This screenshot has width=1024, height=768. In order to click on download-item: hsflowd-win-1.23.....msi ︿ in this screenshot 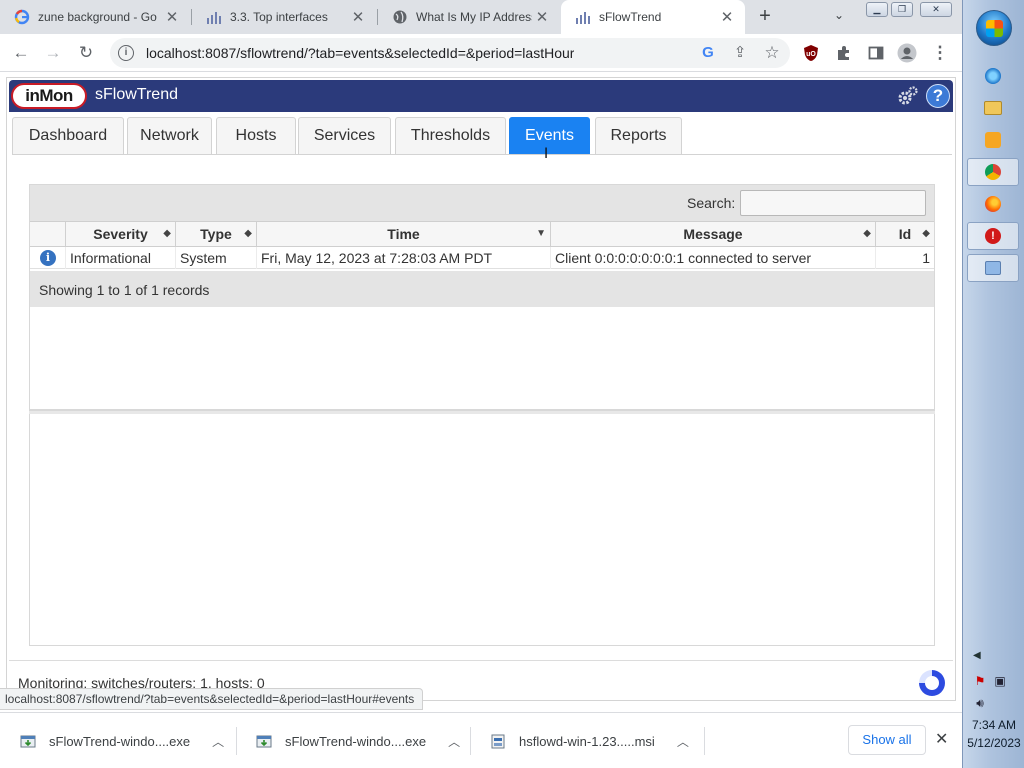, I will do `click(587, 740)`.